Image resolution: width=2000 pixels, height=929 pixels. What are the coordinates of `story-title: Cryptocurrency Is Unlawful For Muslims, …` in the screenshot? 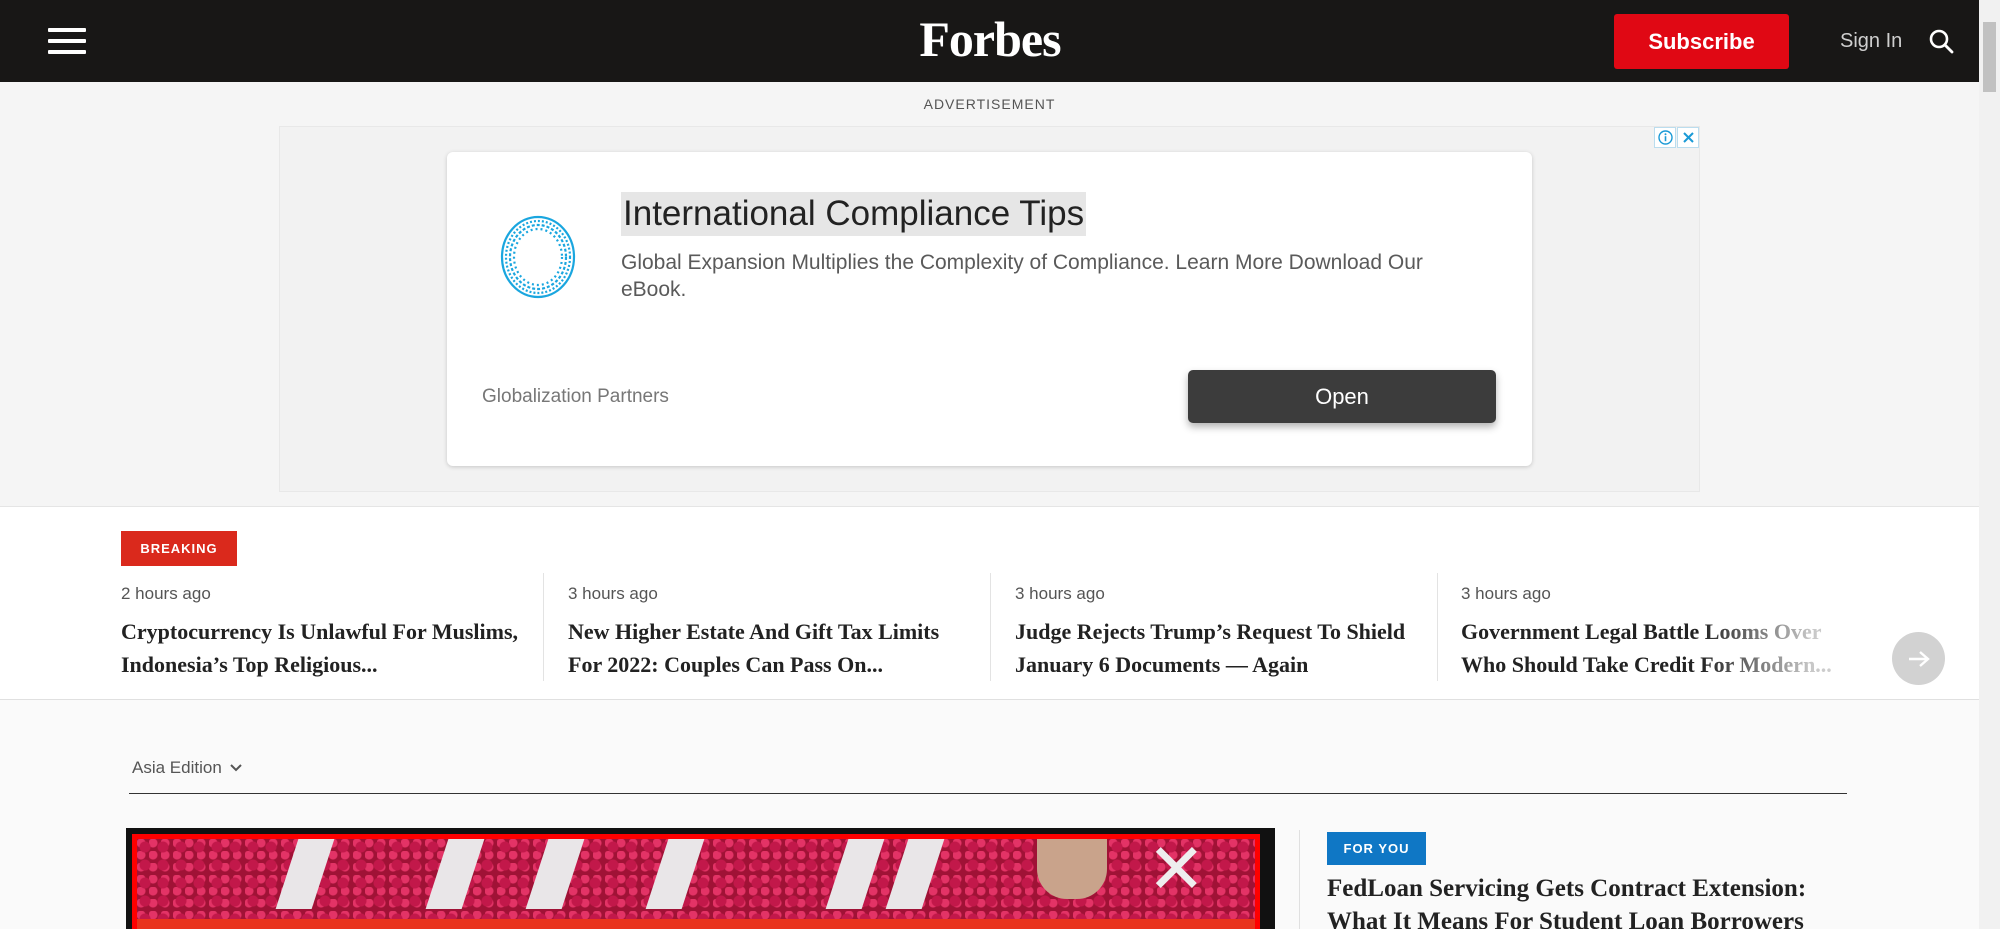 It's located at (326, 648).